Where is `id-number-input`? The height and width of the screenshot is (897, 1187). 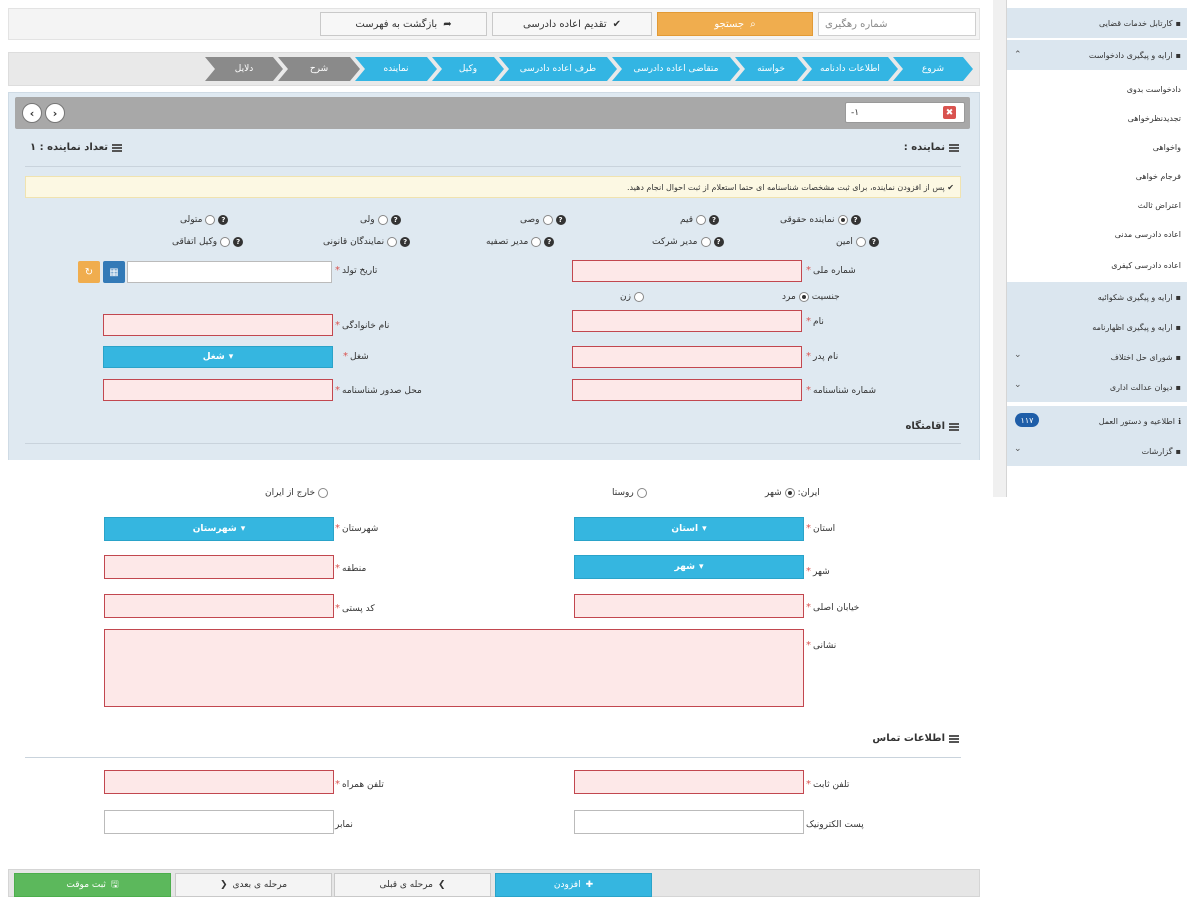 id-number-input is located at coordinates (687, 390).